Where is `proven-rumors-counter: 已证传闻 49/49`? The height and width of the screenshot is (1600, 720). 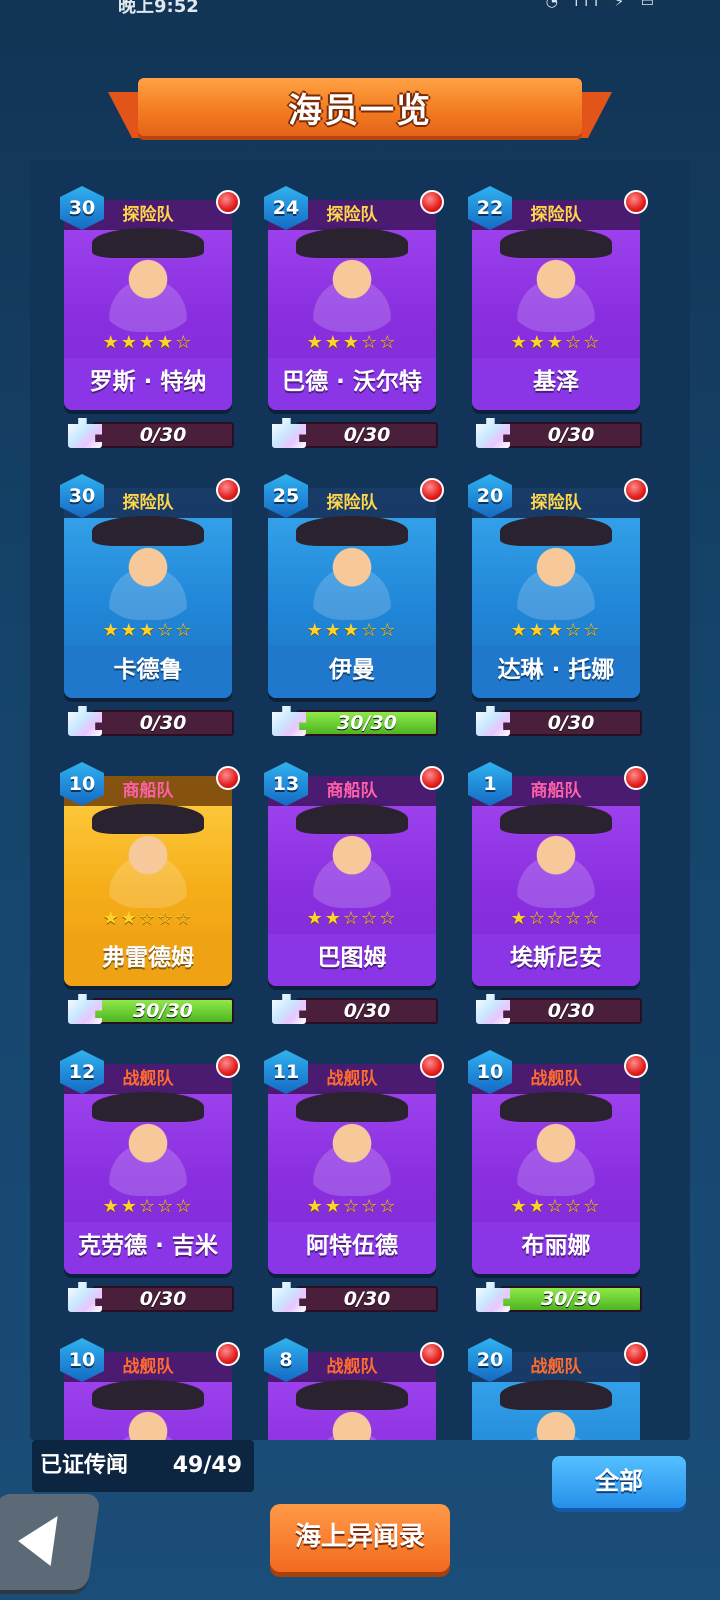 proven-rumors-counter: 已证传闻 49/49 is located at coordinates (143, 1466).